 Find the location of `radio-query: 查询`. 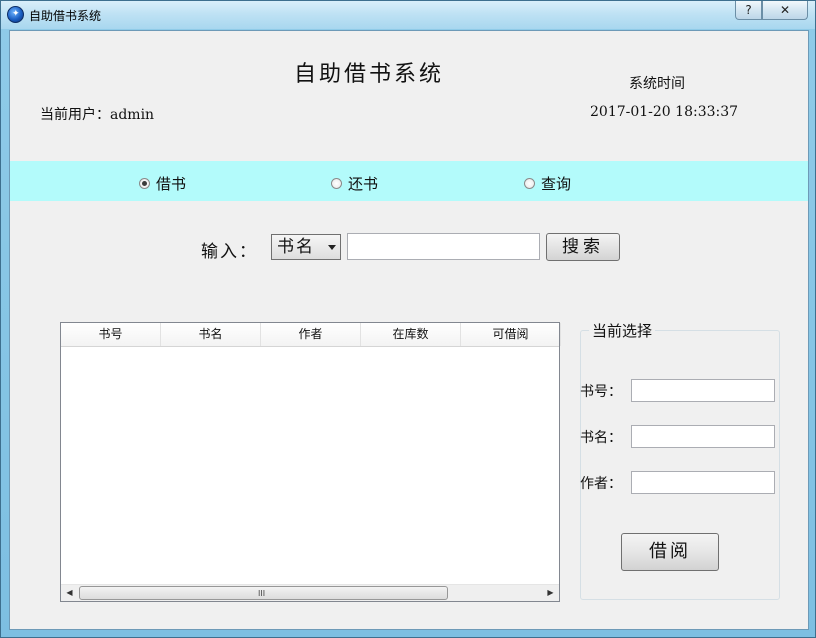

radio-query: 查询 is located at coordinates (547, 183).